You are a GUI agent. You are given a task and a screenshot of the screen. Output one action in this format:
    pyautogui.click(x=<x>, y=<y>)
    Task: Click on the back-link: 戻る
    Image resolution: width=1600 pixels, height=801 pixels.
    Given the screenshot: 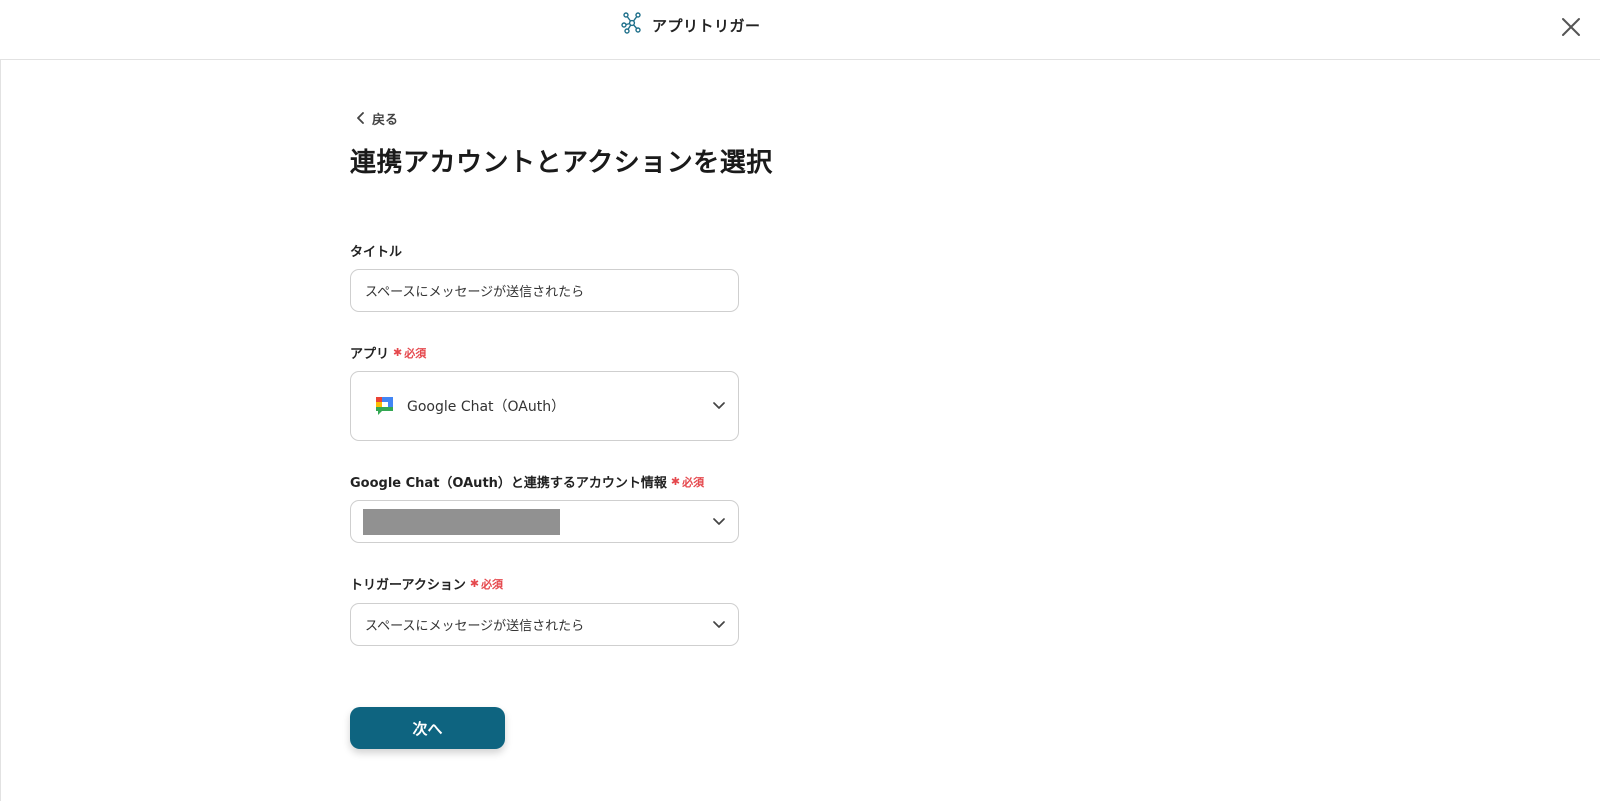 What is the action you would take?
    pyautogui.click(x=377, y=118)
    